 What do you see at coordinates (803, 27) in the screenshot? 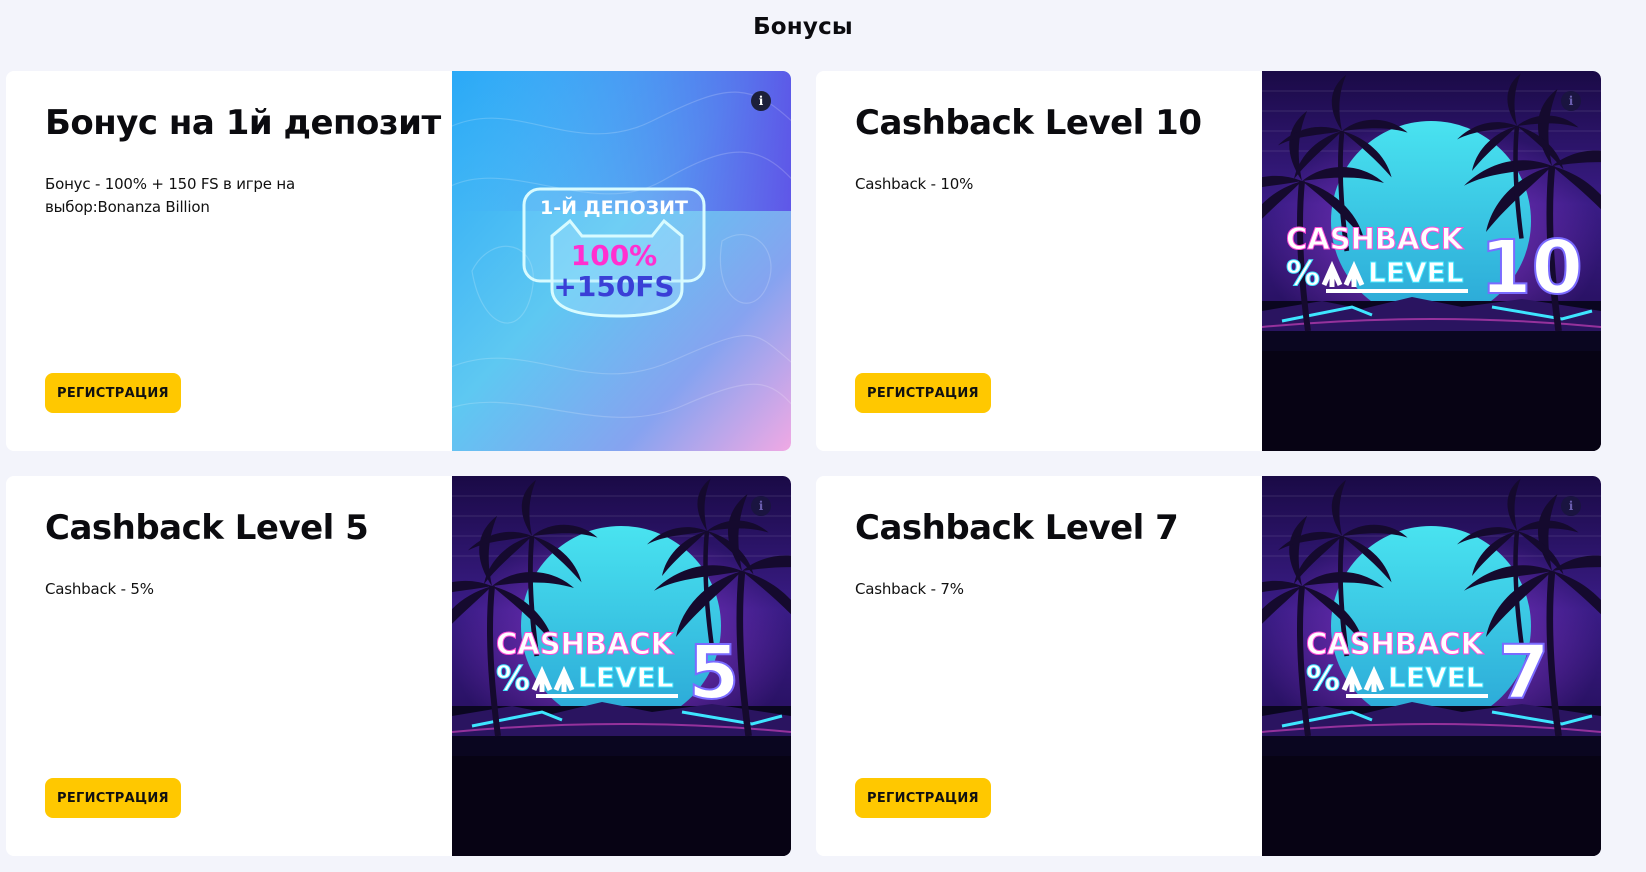
I see `page-title: Бонусы` at bounding box center [803, 27].